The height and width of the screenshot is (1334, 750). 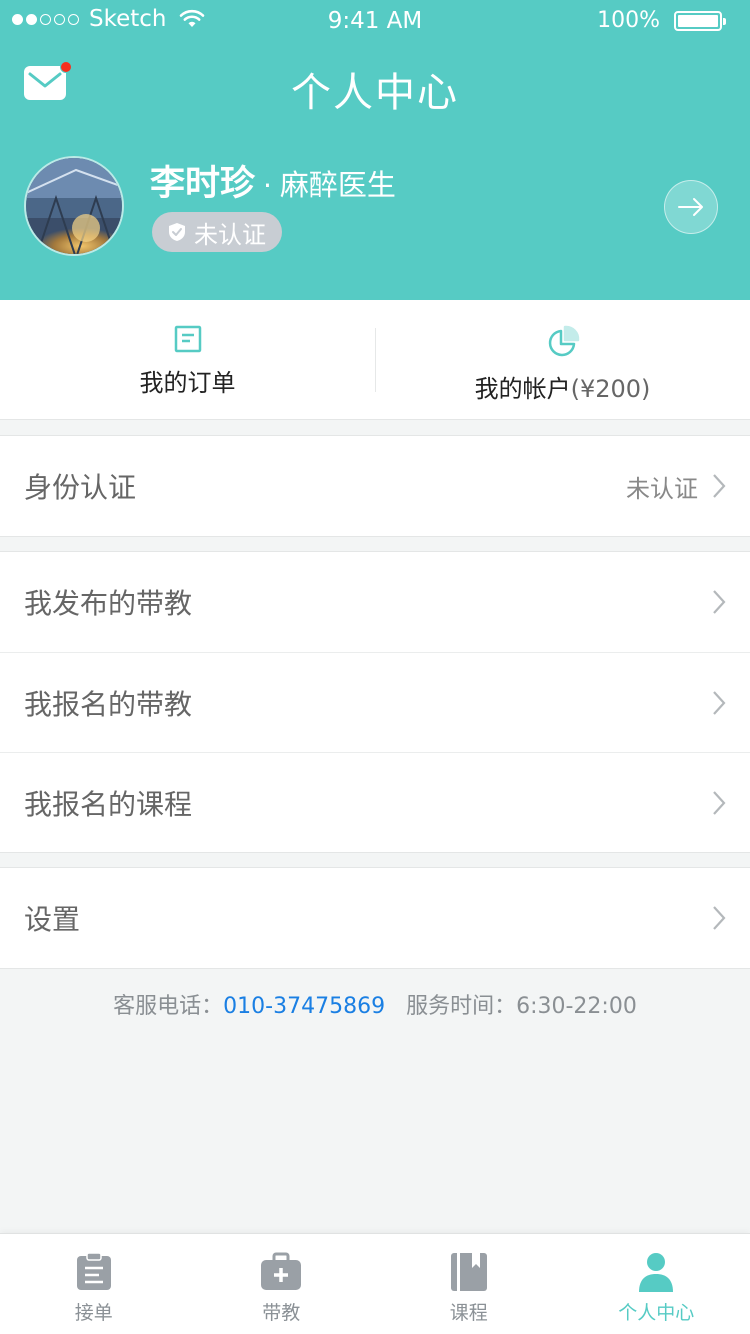 I want to click on my-orders-button: 我的订单, so click(x=187, y=359).